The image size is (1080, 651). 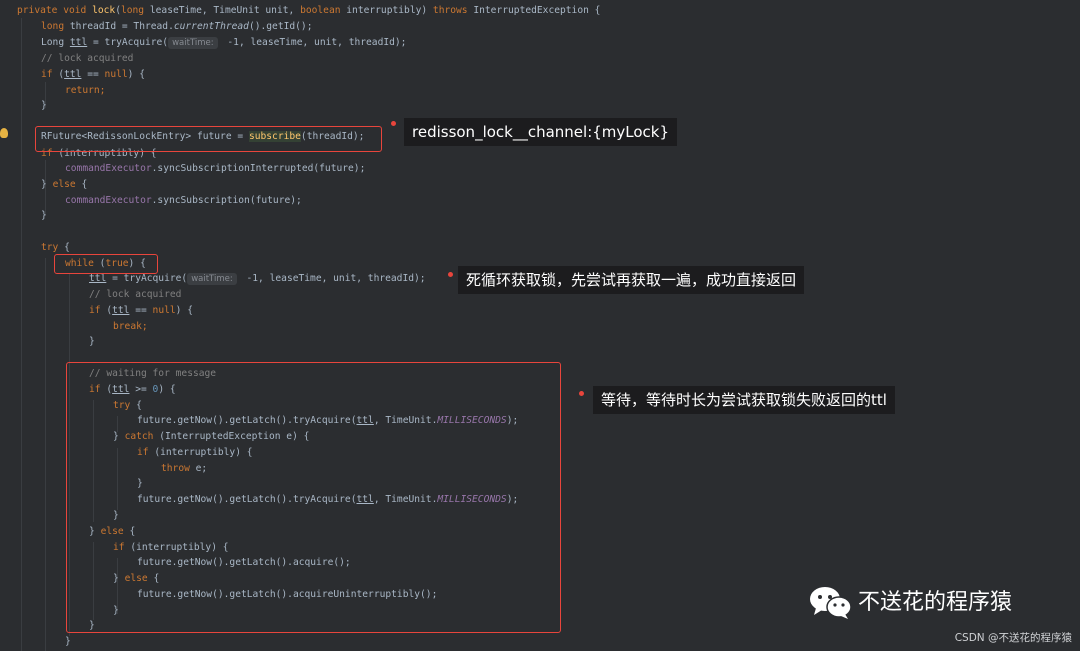 What do you see at coordinates (226, 200) in the screenshot?
I see `code-text: .syncSubscription(future);` at bounding box center [226, 200].